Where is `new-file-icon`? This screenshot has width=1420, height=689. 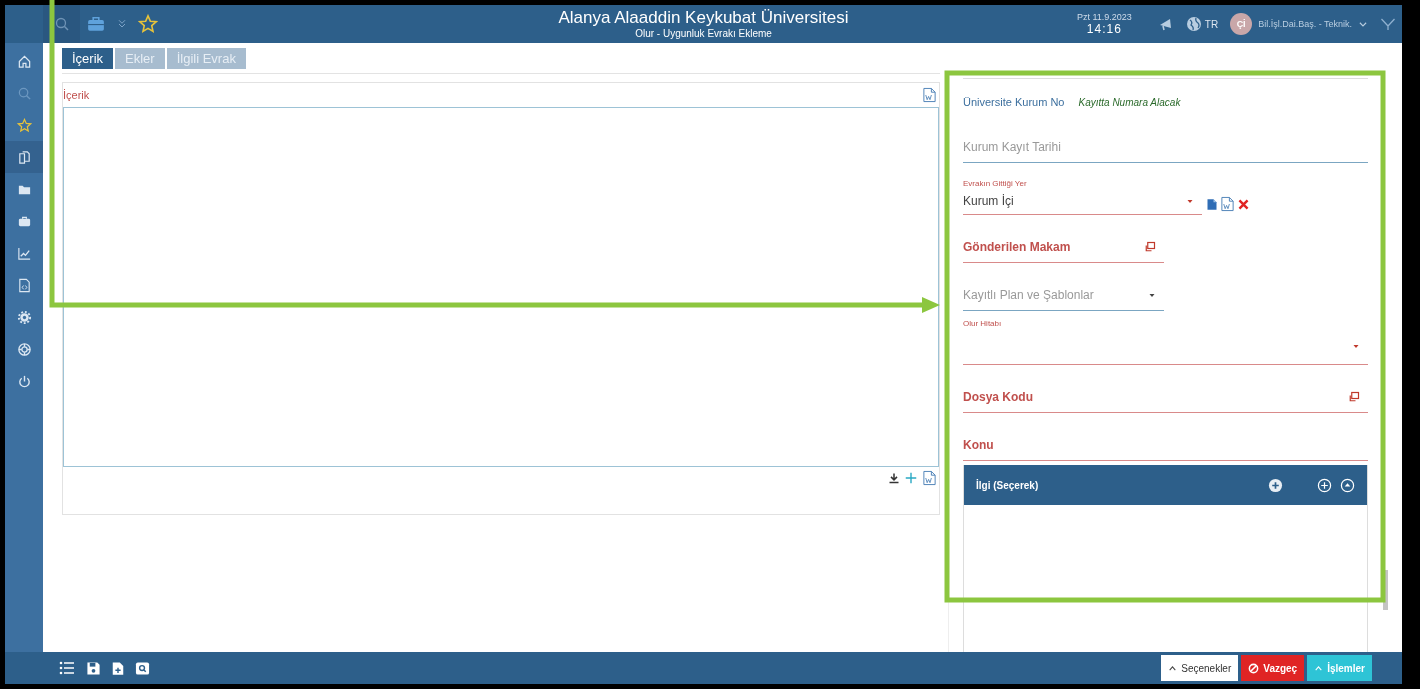
new-file-icon is located at coordinates (118, 668).